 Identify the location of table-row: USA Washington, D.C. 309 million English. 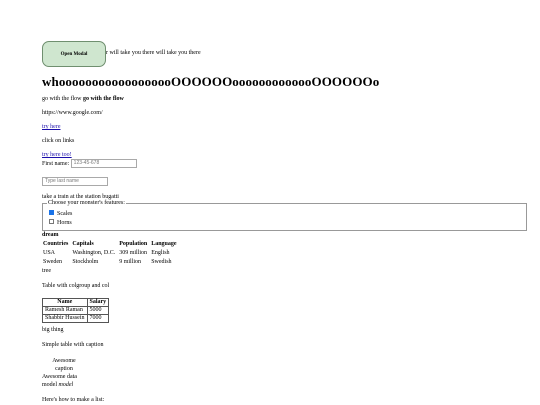
(110, 253).